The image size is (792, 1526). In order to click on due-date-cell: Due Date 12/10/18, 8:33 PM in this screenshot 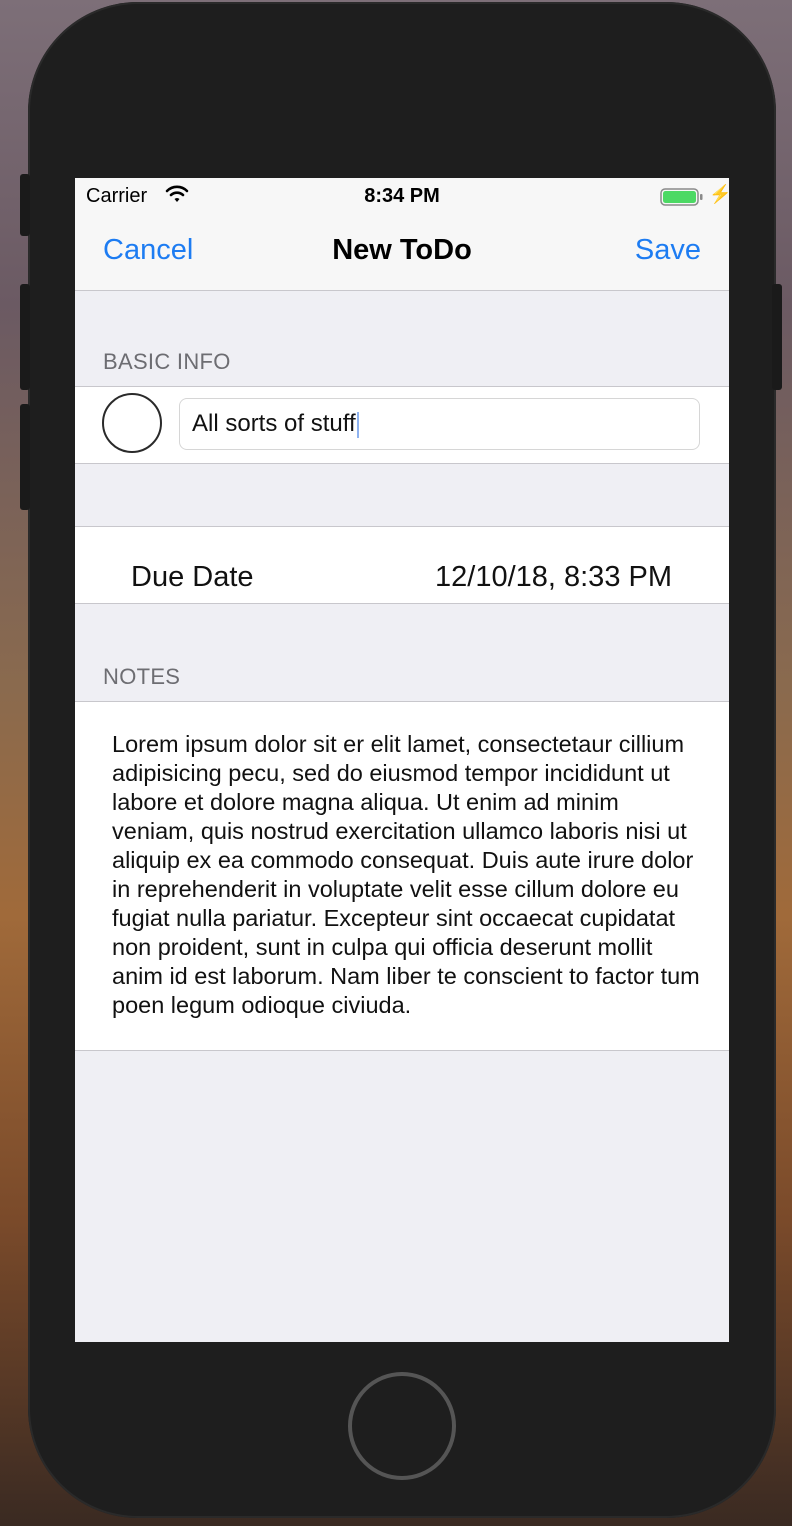, I will do `click(402, 565)`.